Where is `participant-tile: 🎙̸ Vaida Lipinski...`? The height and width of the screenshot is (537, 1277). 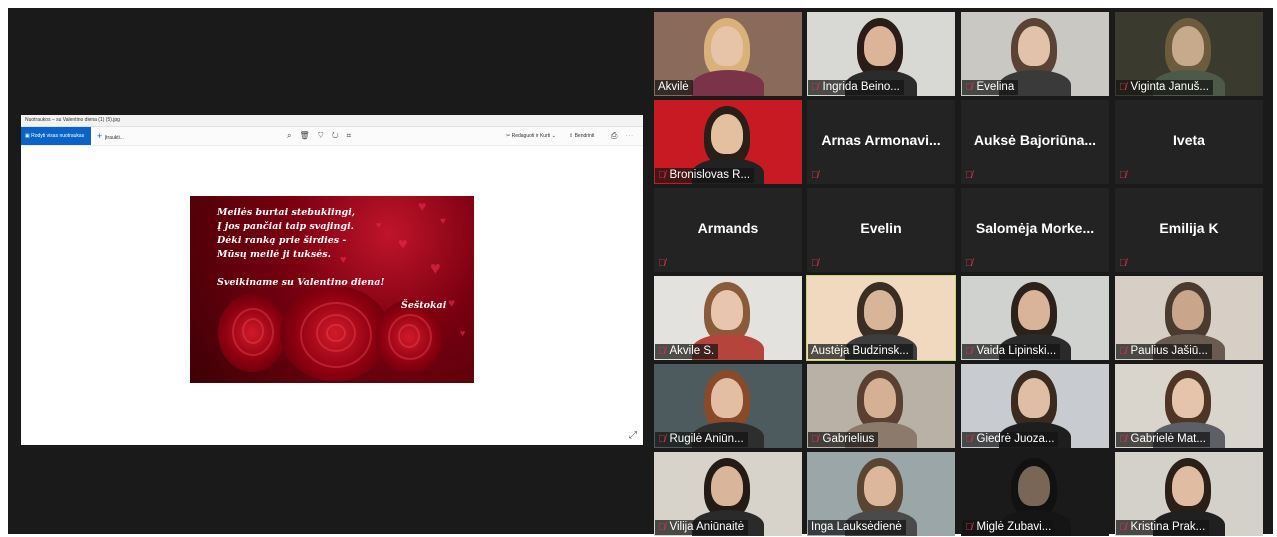
participant-tile: 🎙̸ Vaida Lipinski... is located at coordinates (1035, 318).